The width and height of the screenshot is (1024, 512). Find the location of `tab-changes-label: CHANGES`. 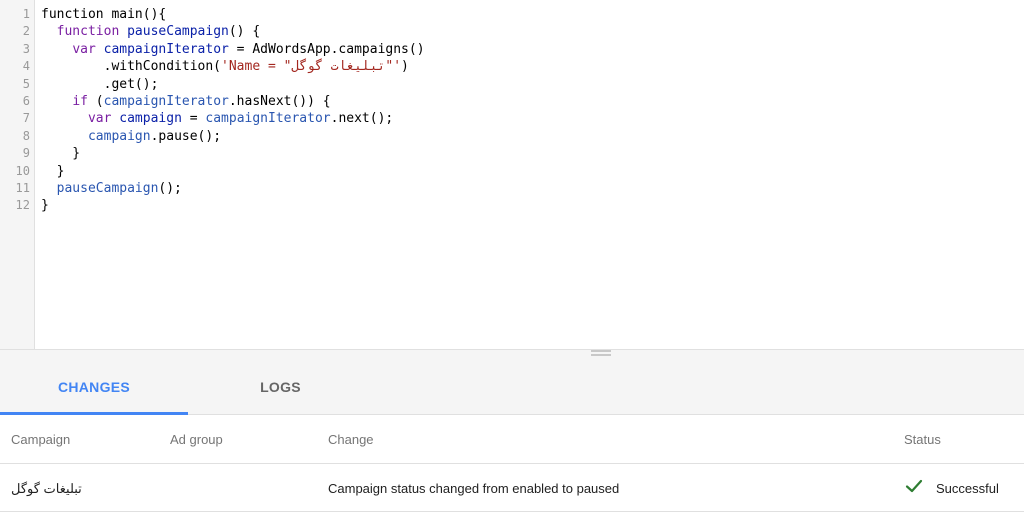

tab-changes-label: CHANGES is located at coordinates (94, 387).